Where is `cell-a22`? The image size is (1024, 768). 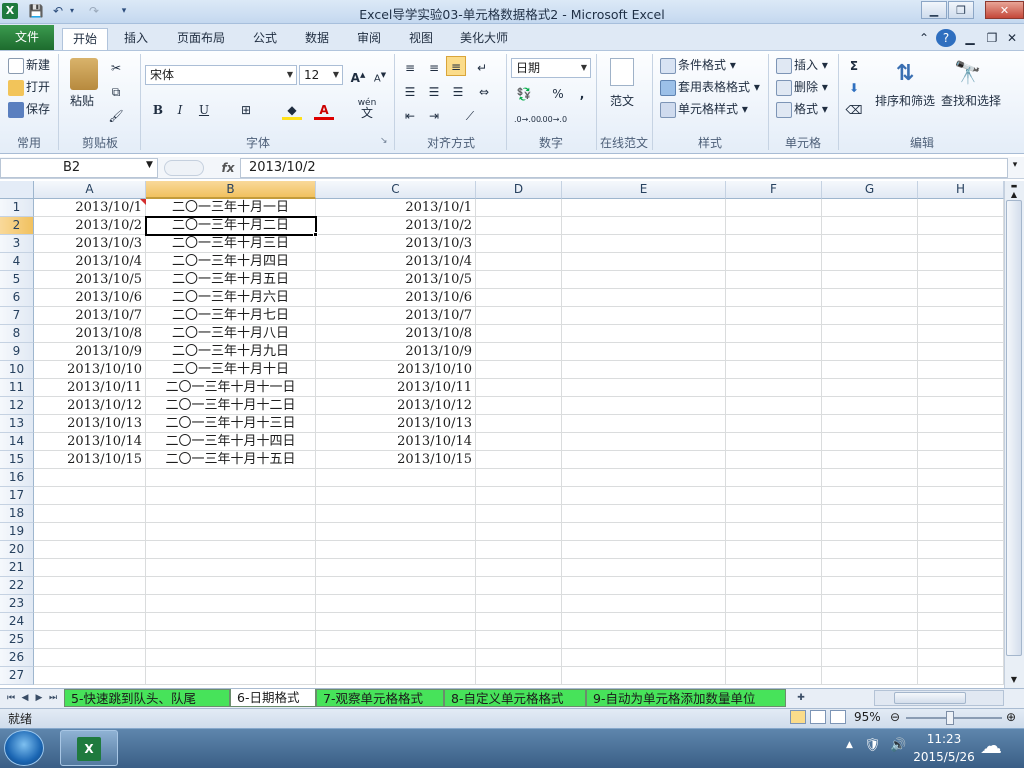
cell-a22 is located at coordinates (90, 586).